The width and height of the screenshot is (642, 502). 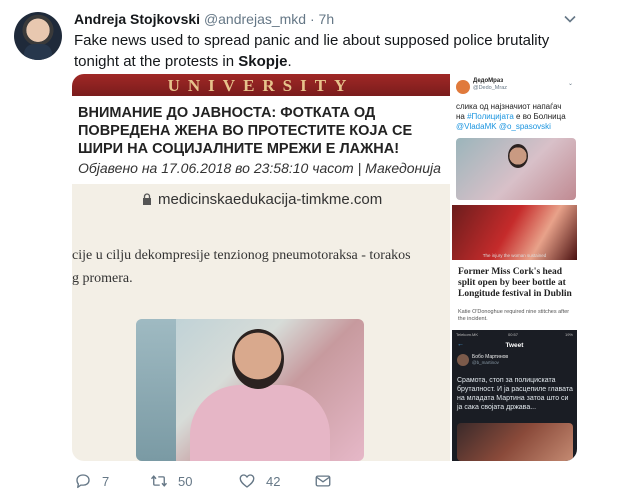 I want to click on embedded-mention: @o_spasovski, so click(x=523, y=126).